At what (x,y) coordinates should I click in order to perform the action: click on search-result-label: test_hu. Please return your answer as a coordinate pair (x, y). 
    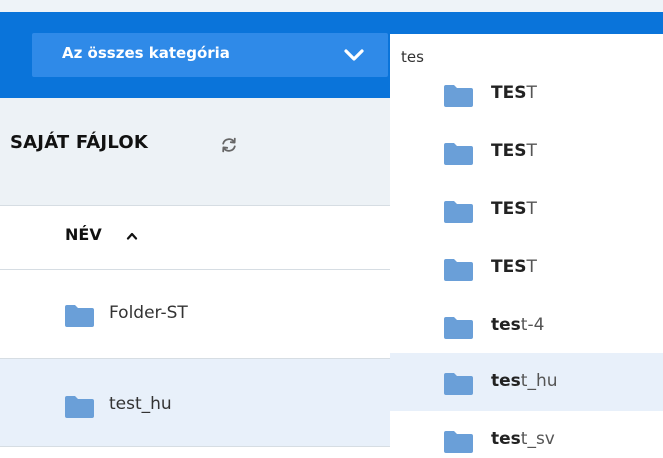
    Looking at the image, I should click on (524, 381).